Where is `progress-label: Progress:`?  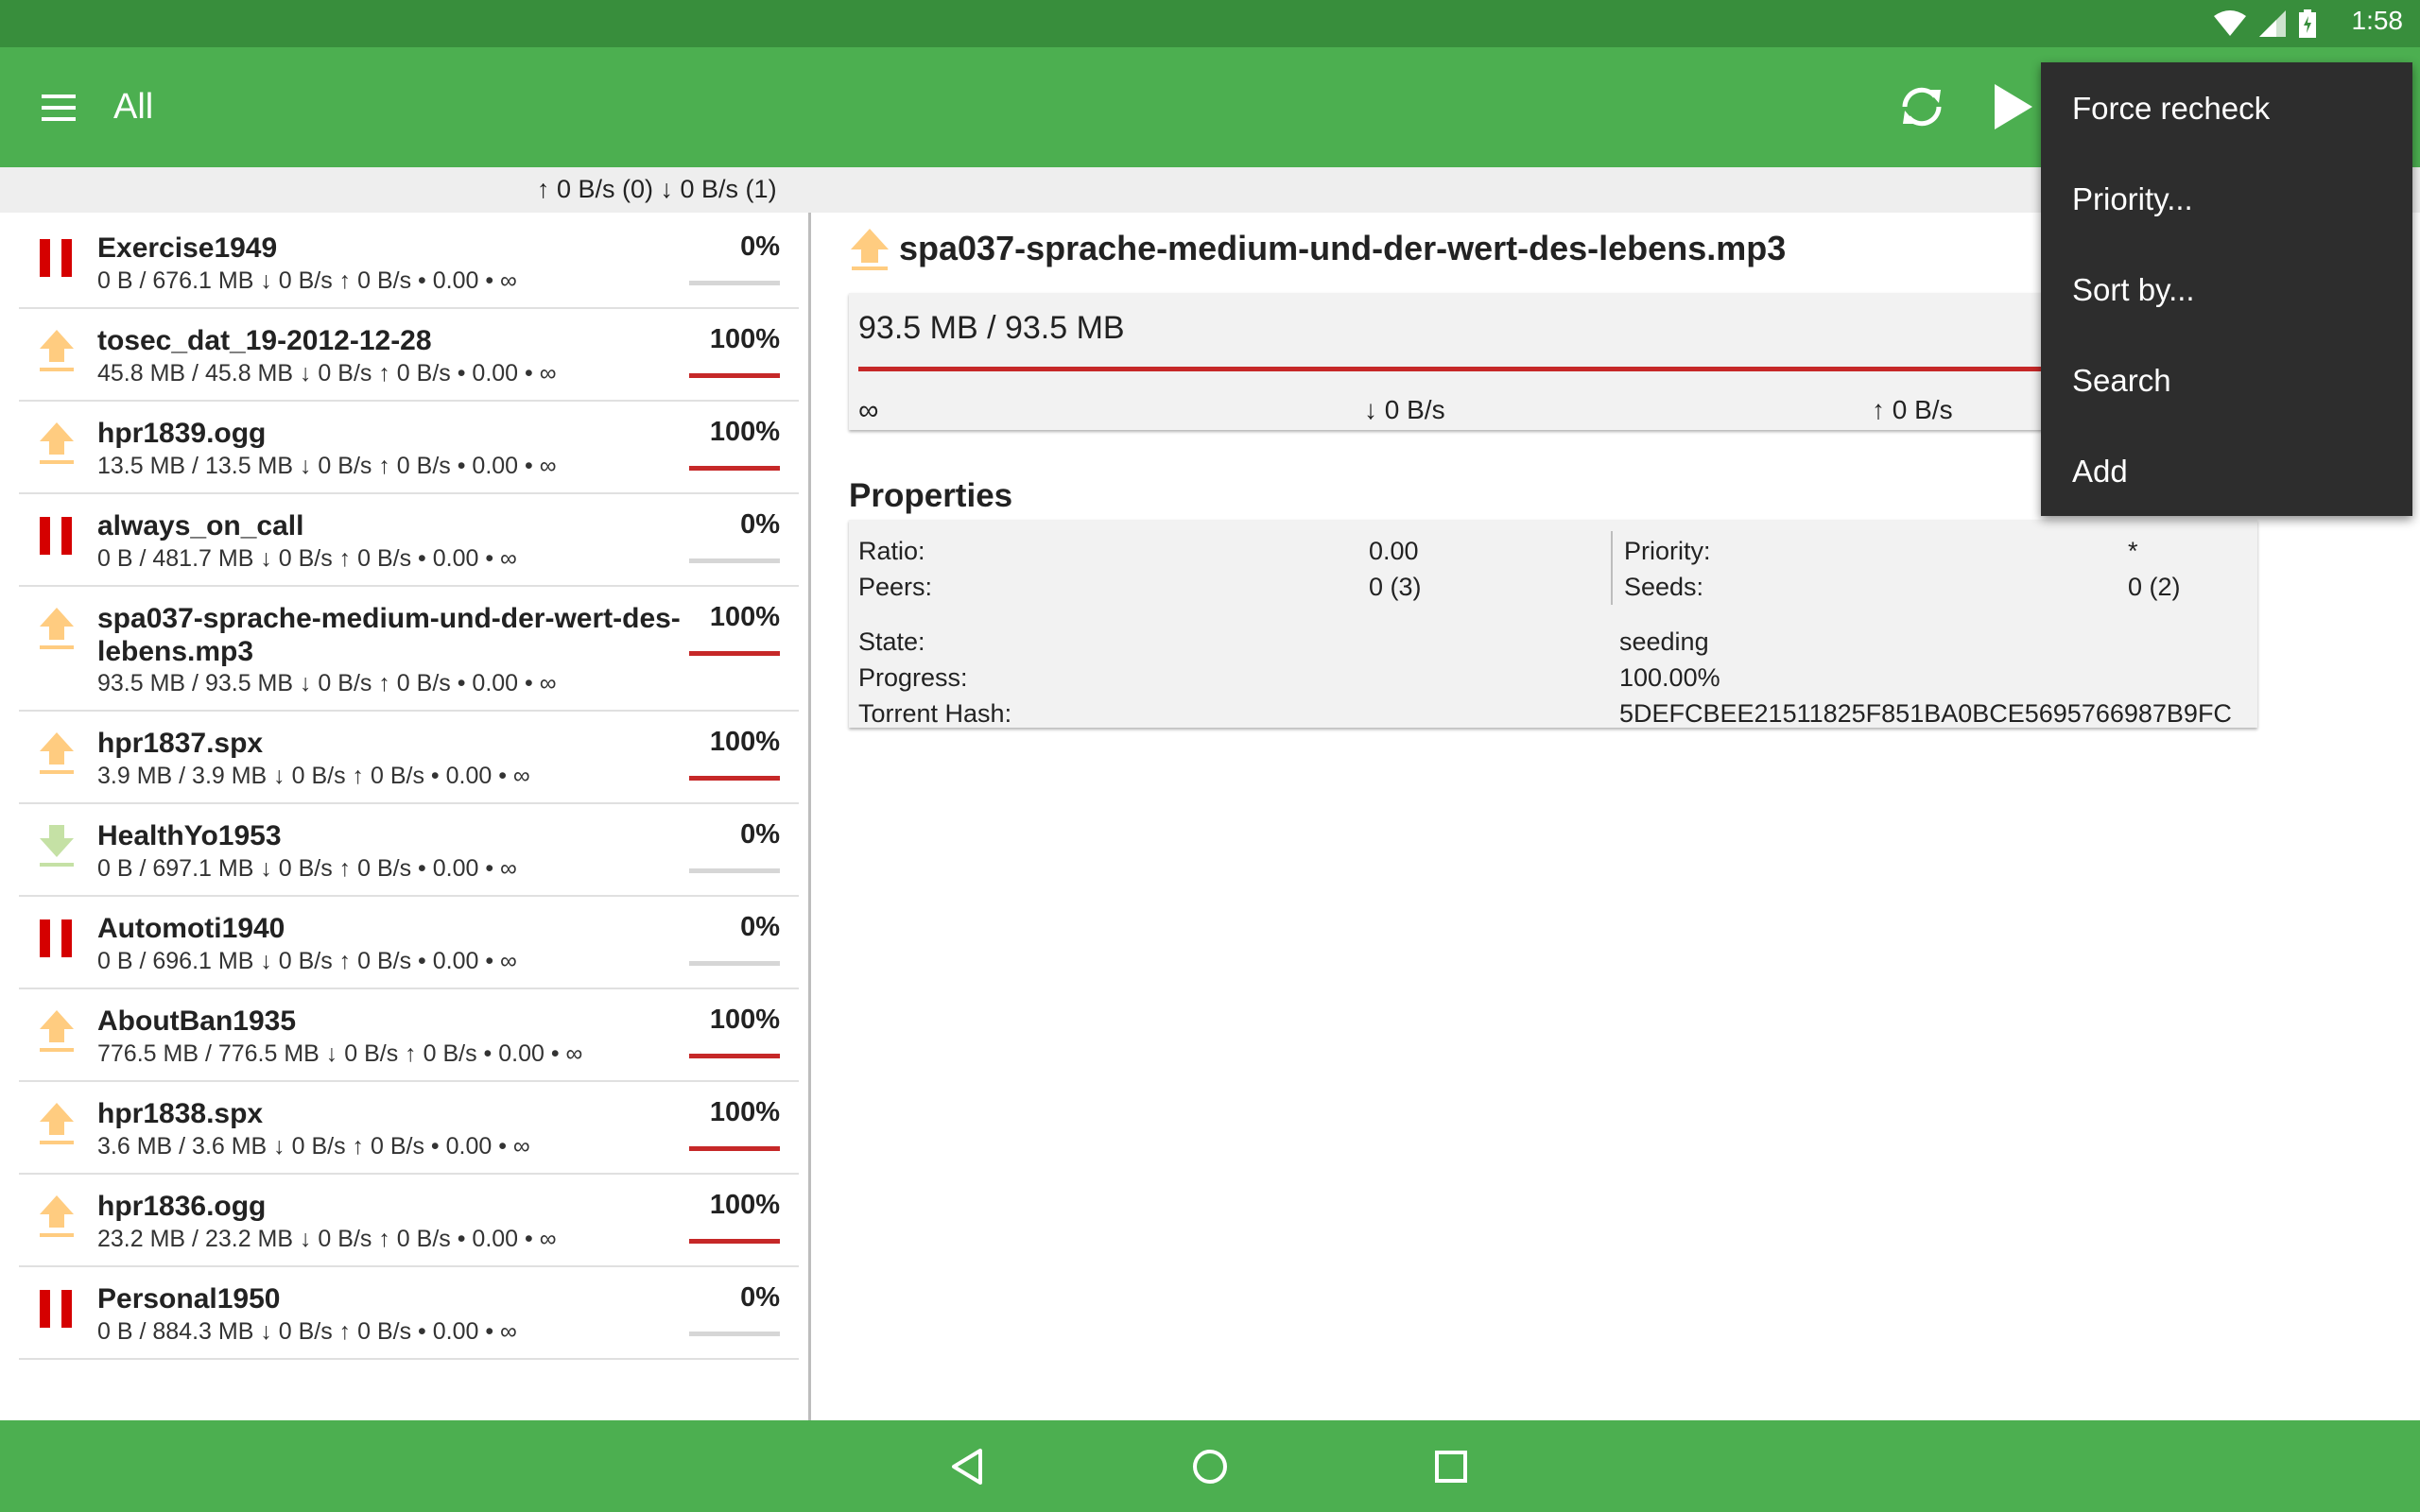 progress-label: Progress: is located at coordinates (913, 677).